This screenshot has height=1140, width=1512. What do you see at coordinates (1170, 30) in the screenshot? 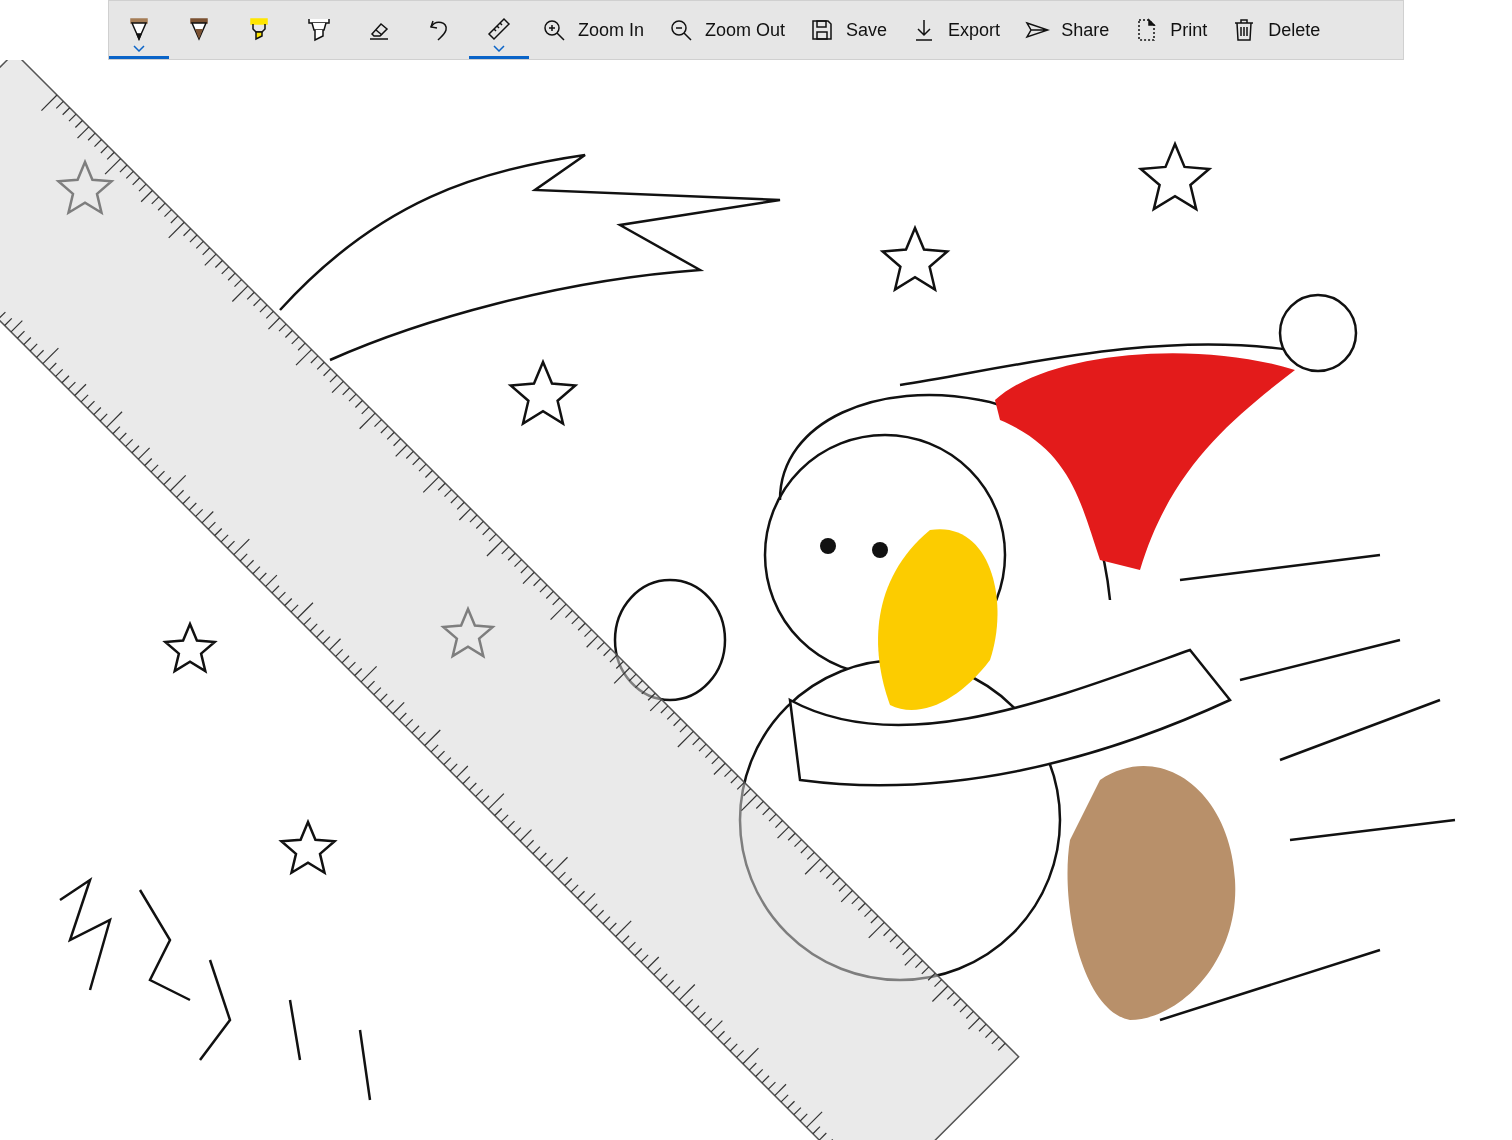
I see `print-button: Print` at bounding box center [1170, 30].